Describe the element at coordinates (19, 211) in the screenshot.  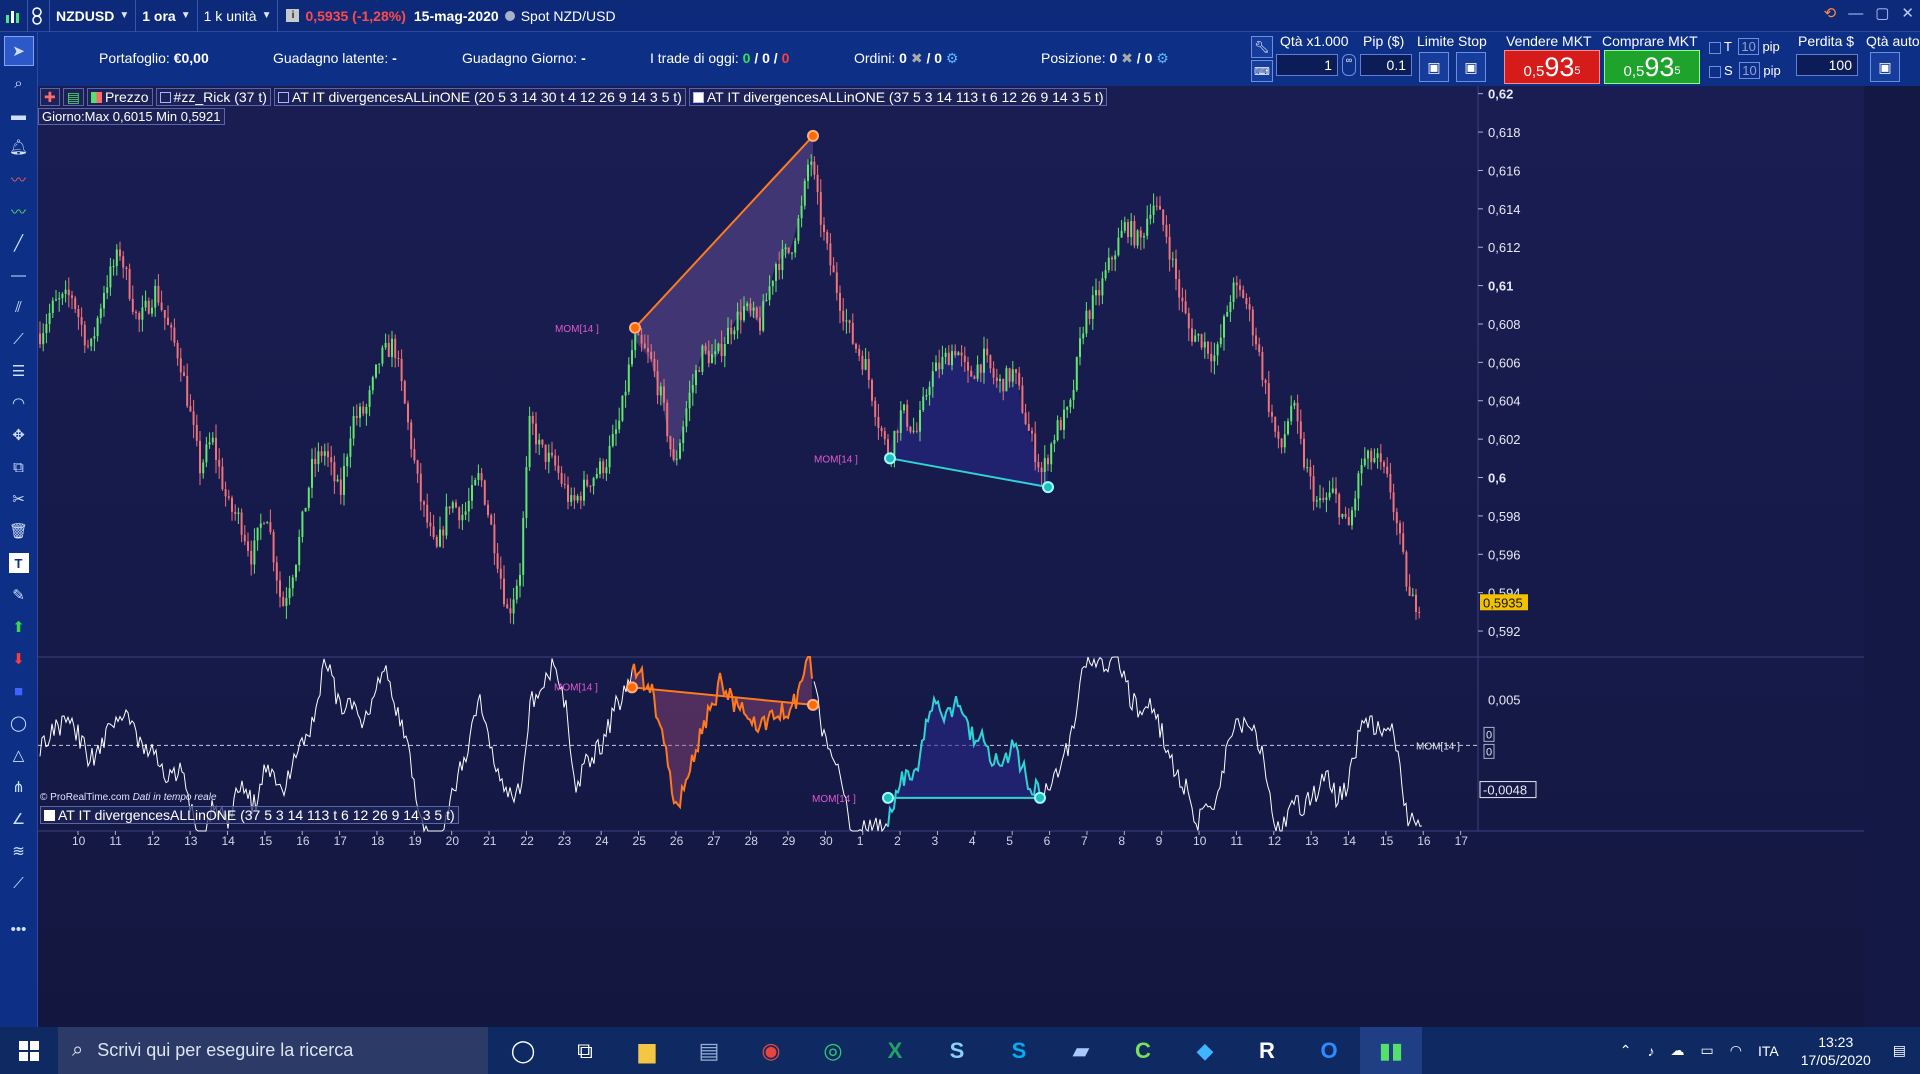
I see `zigzag-green-icon: 〰` at that location.